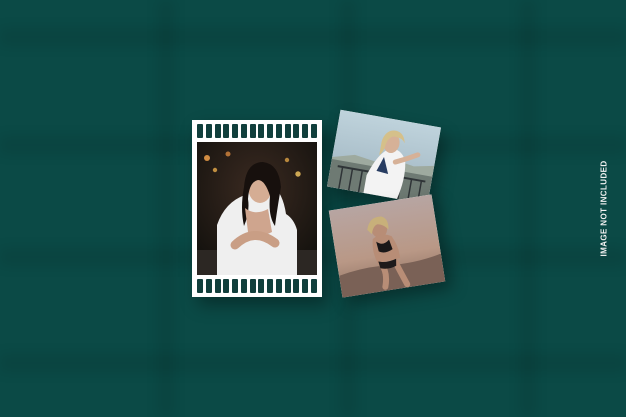 This screenshot has width=626, height=417. Describe the element at coordinates (257, 286) in the screenshot. I see `film-perforations-bottom` at that location.